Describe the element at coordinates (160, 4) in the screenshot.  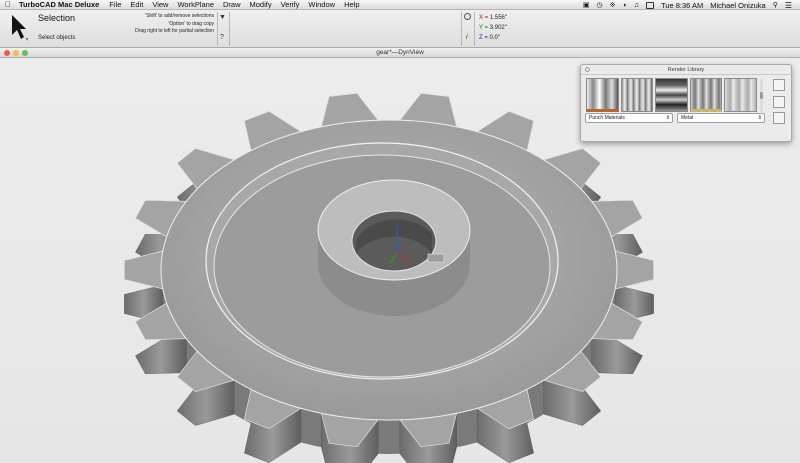
I see `menu-view: View` at that location.